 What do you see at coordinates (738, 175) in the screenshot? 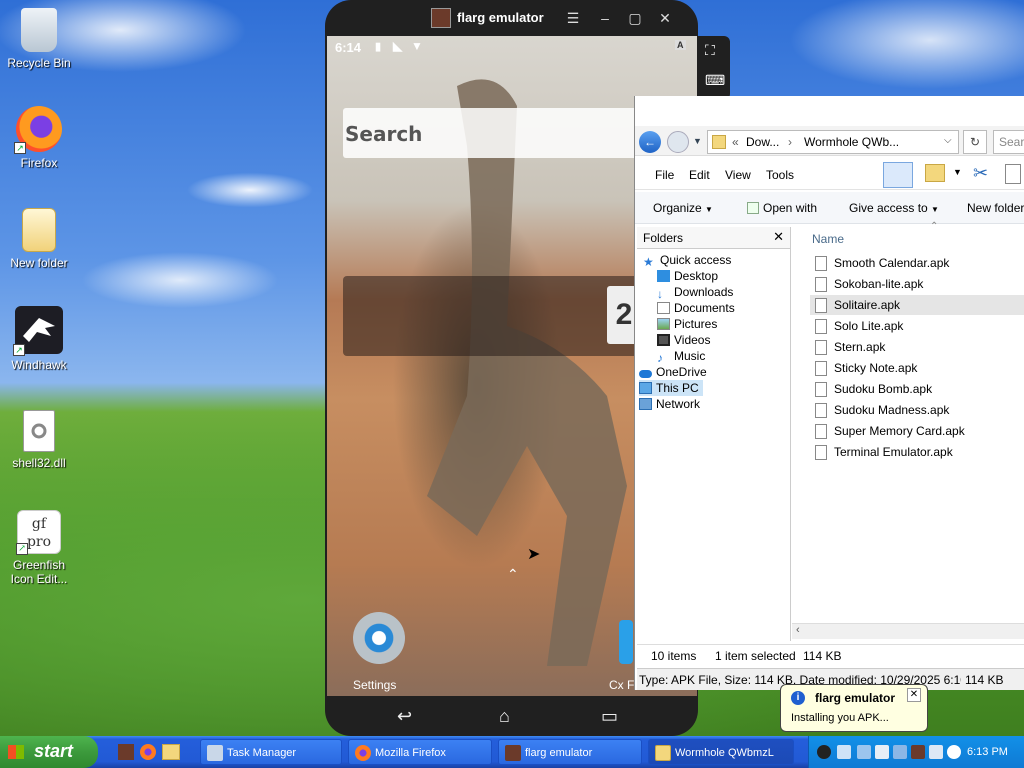
I see `menu-view: View` at bounding box center [738, 175].